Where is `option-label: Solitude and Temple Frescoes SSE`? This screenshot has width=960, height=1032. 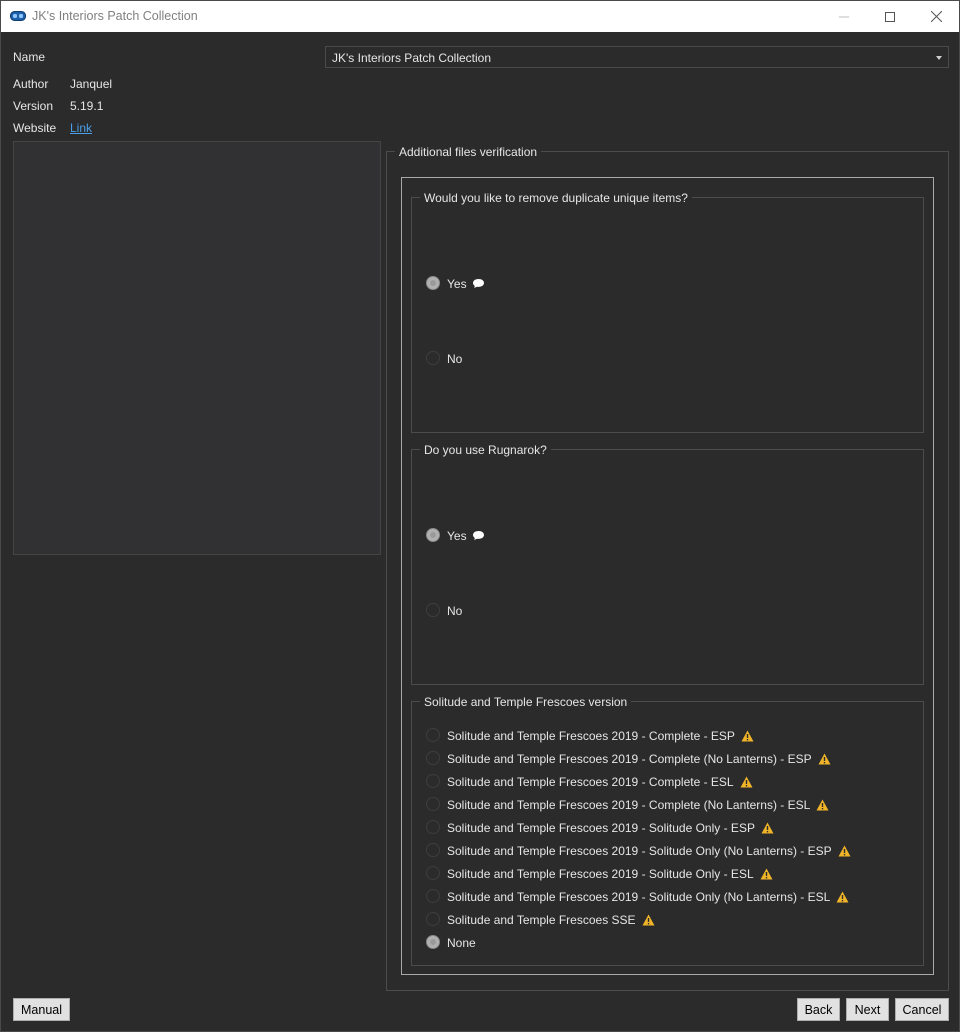
option-label: Solitude and Temple Frescoes SSE is located at coordinates (551, 920).